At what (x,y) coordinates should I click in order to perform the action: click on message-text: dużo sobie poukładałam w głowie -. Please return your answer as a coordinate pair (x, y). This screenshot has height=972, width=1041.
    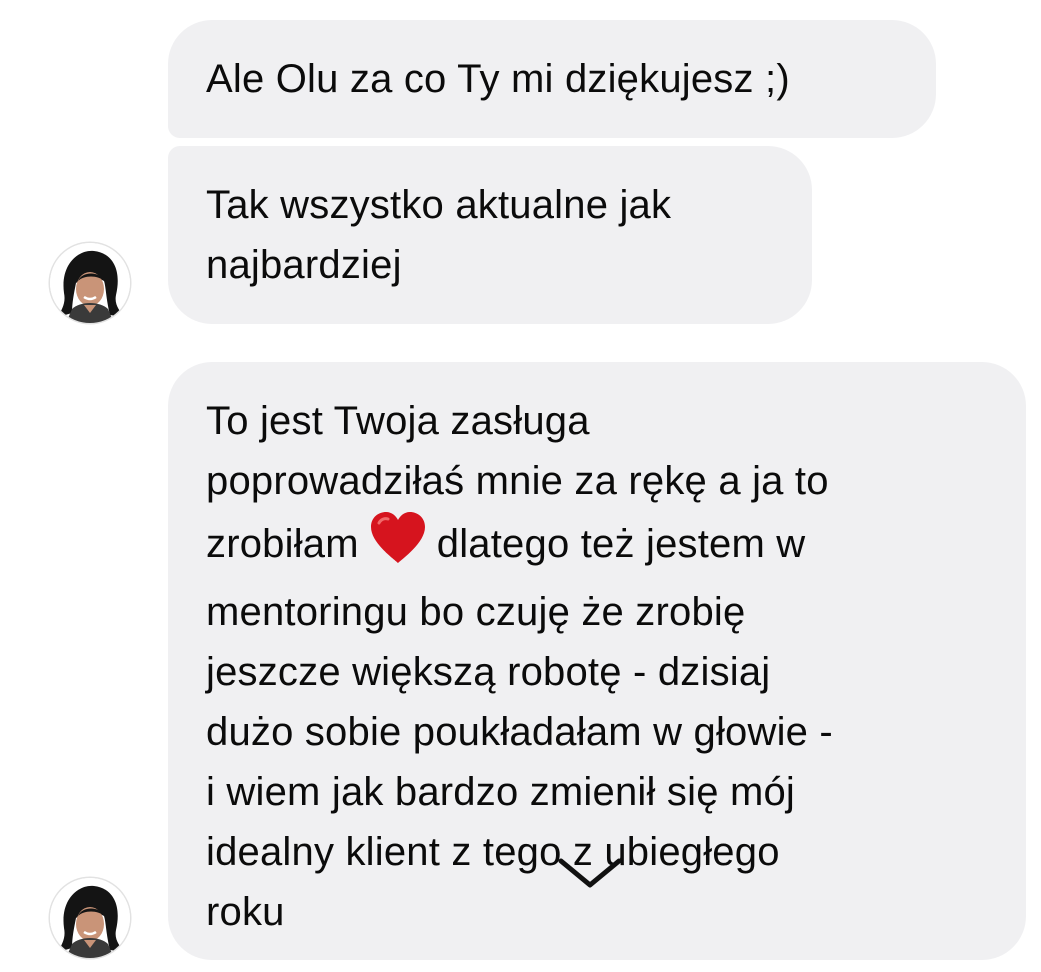
    Looking at the image, I should click on (519, 732).